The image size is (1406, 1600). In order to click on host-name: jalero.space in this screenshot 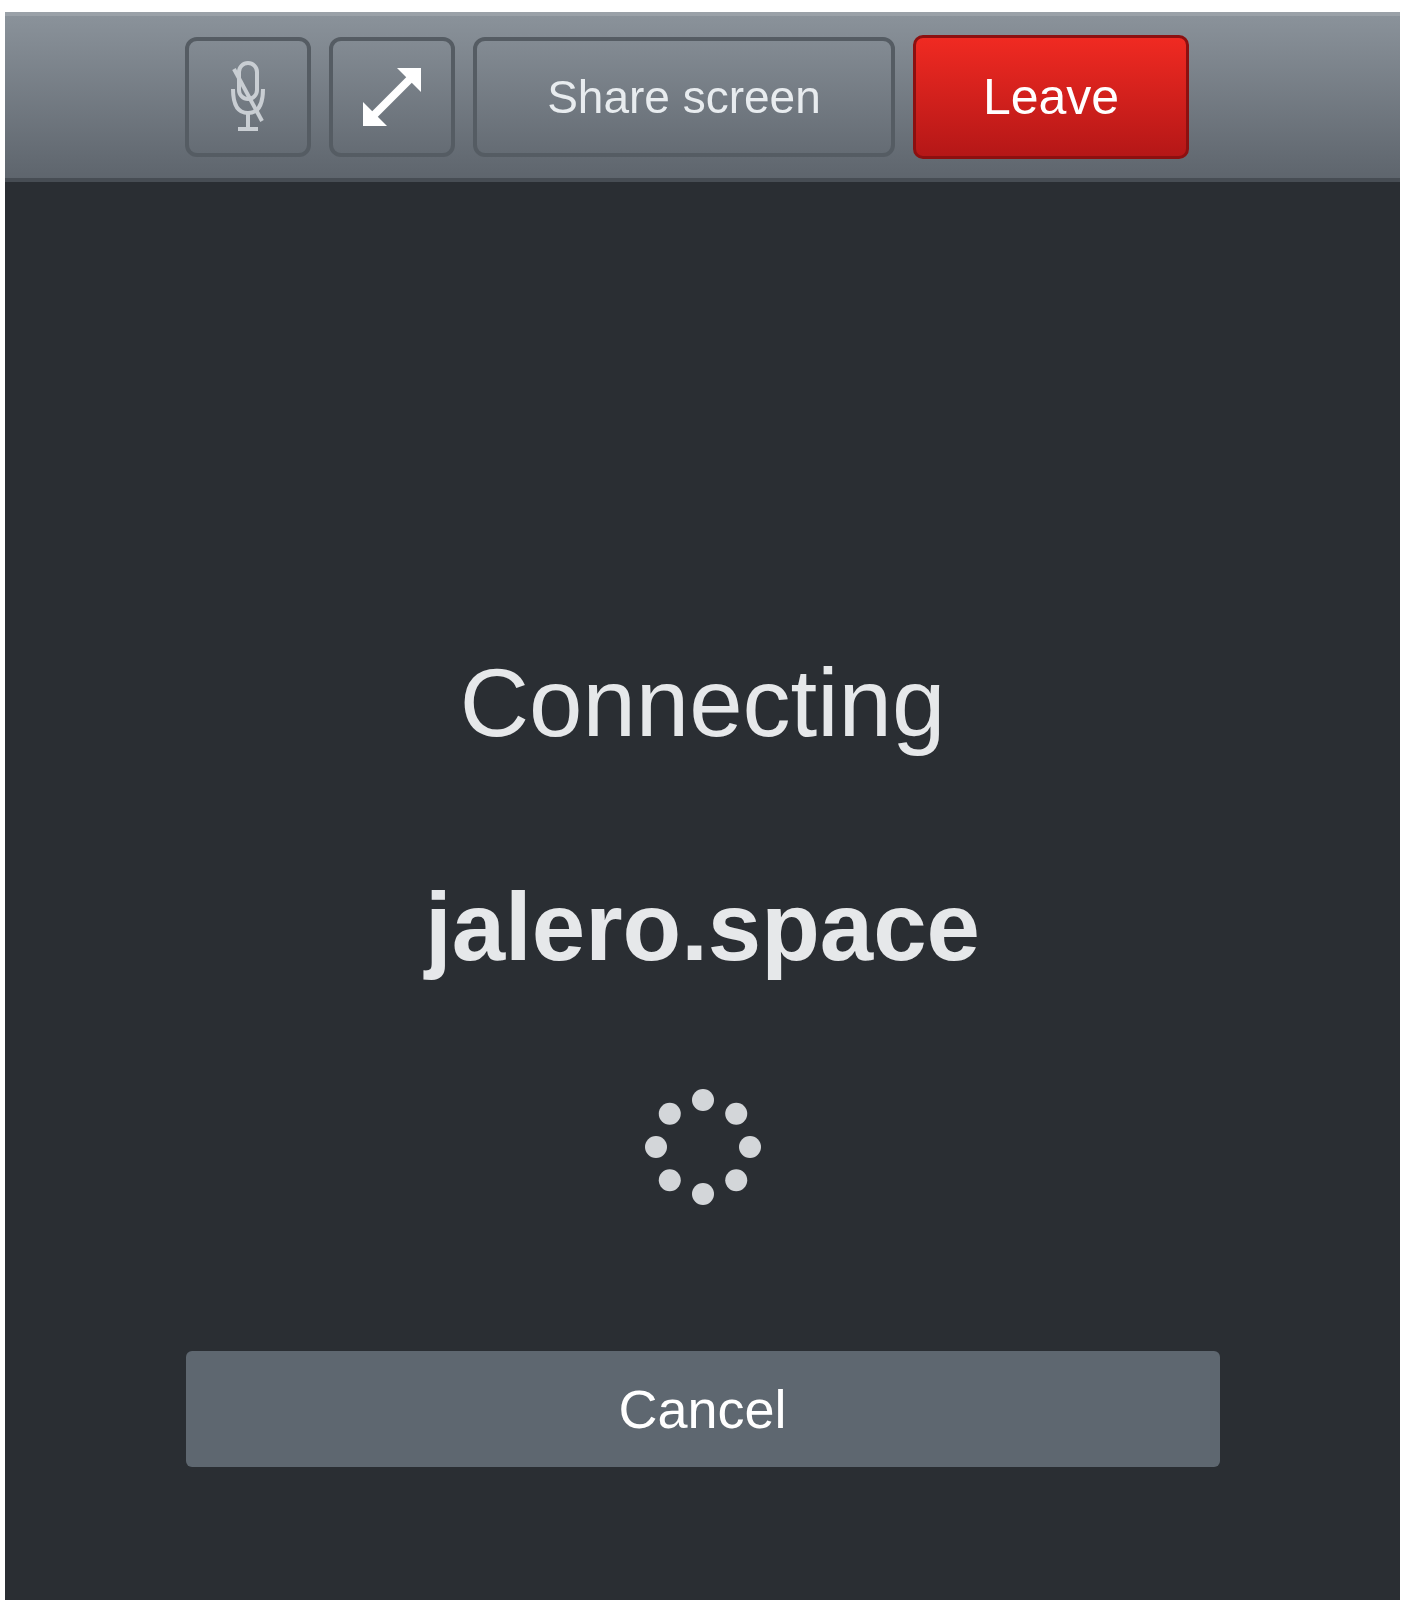, I will do `click(702, 926)`.